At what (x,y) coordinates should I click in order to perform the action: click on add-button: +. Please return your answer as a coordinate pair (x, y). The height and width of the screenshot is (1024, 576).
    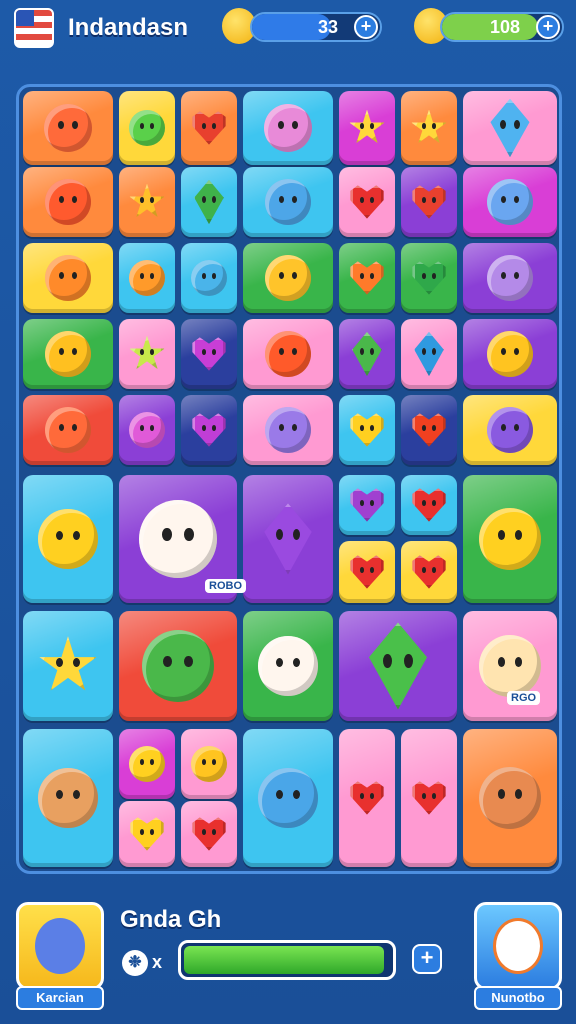
    Looking at the image, I should click on (427, 959).